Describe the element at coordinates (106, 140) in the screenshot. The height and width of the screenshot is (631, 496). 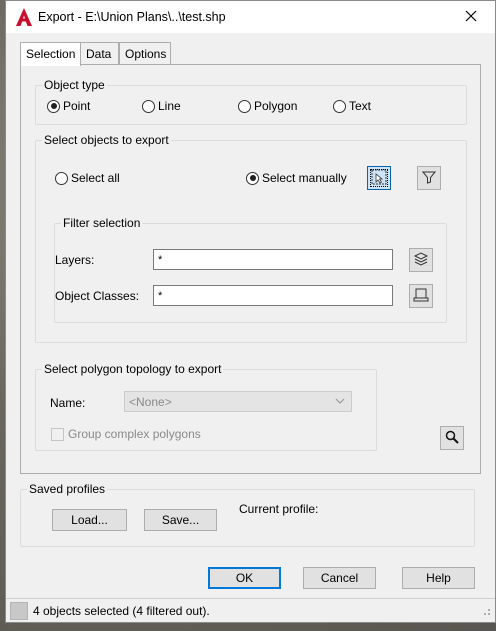
I see `select-objects-title: Select objects to export` at that location.